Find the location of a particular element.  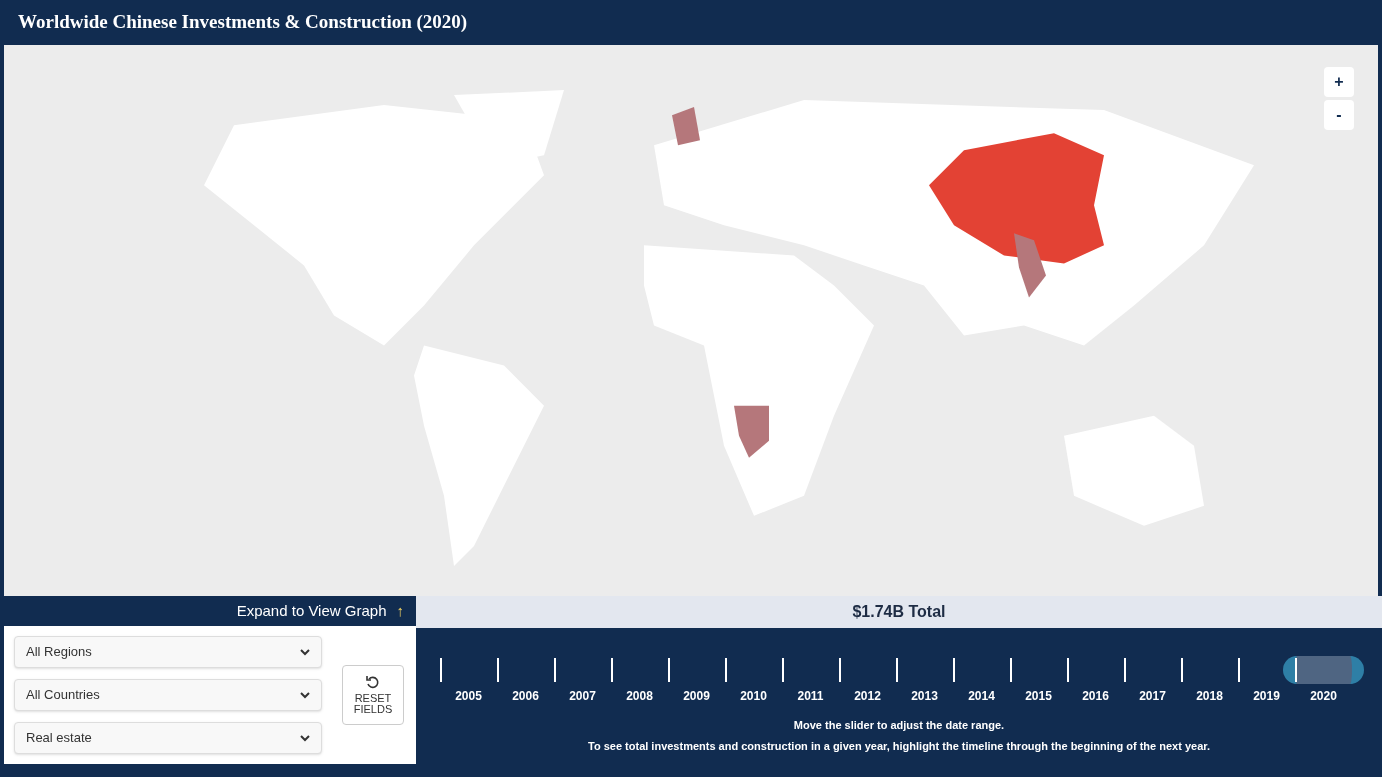

filter-dropdown: All Regions is located at coordinates (168, 652).